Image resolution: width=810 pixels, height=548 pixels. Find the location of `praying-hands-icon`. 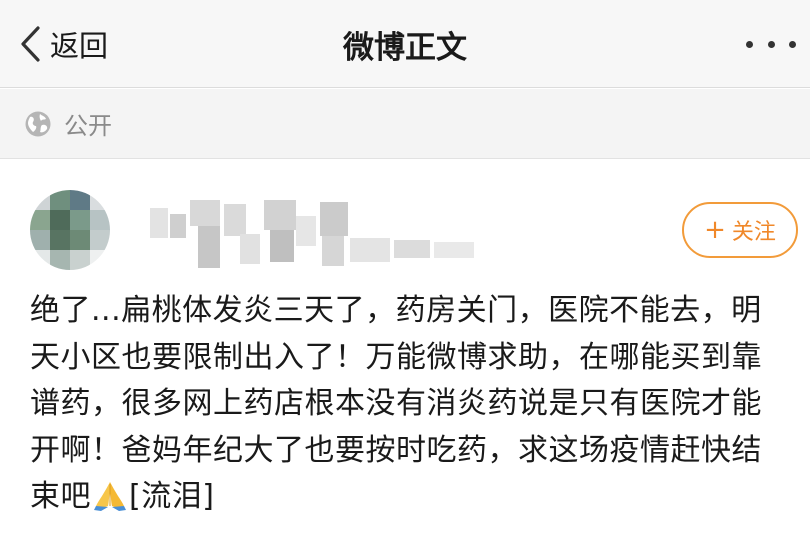

praying-hands-icon is located at coordinates (110, 502).